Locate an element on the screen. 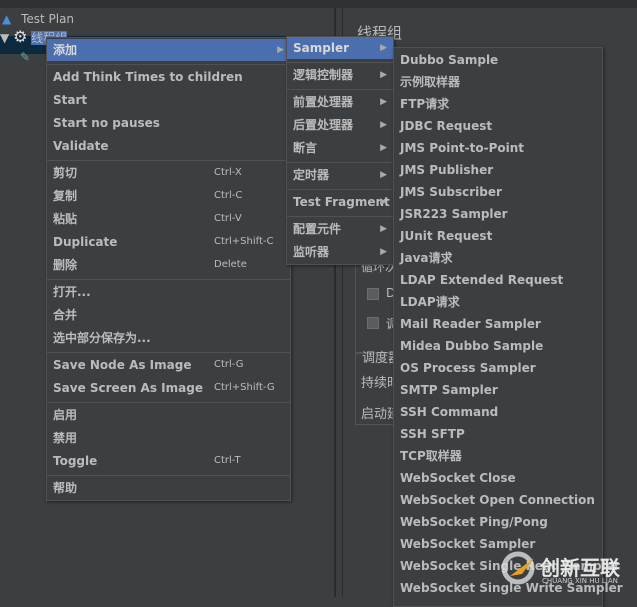 The height and width of the screenshot is (607, 637). menu-item-label: Mail Reader Sampler is located at coordinates (470, 324).